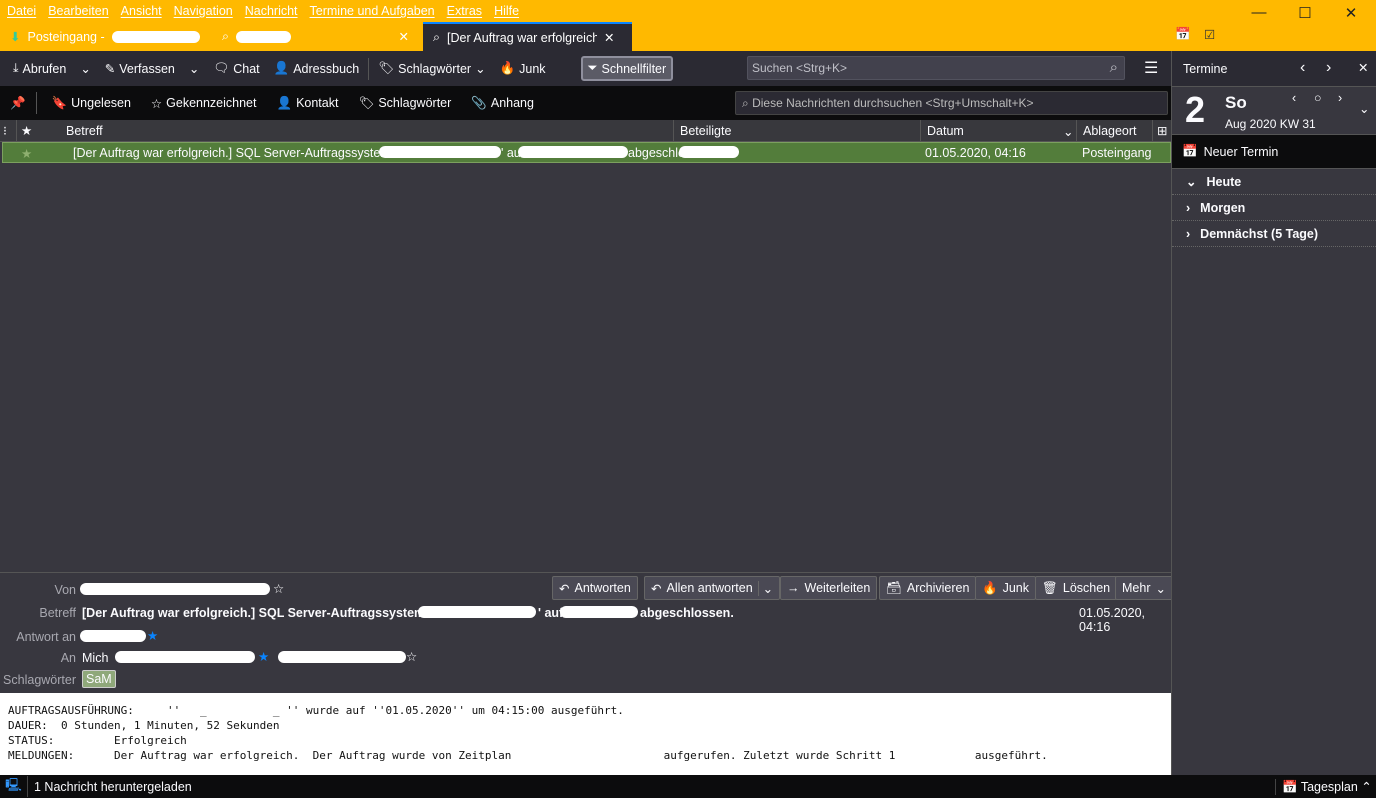 Image resolution: width=1376 pixels, height=798 pixels. I want to click on filter-attachment: 📎 Anhang, so click(502, 103).